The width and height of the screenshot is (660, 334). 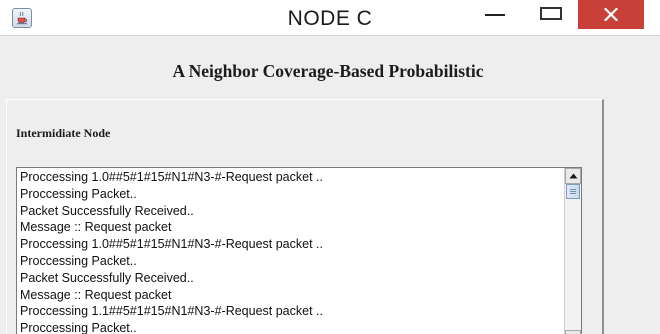 I want to click on minimize-icon, so click(x=495, y=15).